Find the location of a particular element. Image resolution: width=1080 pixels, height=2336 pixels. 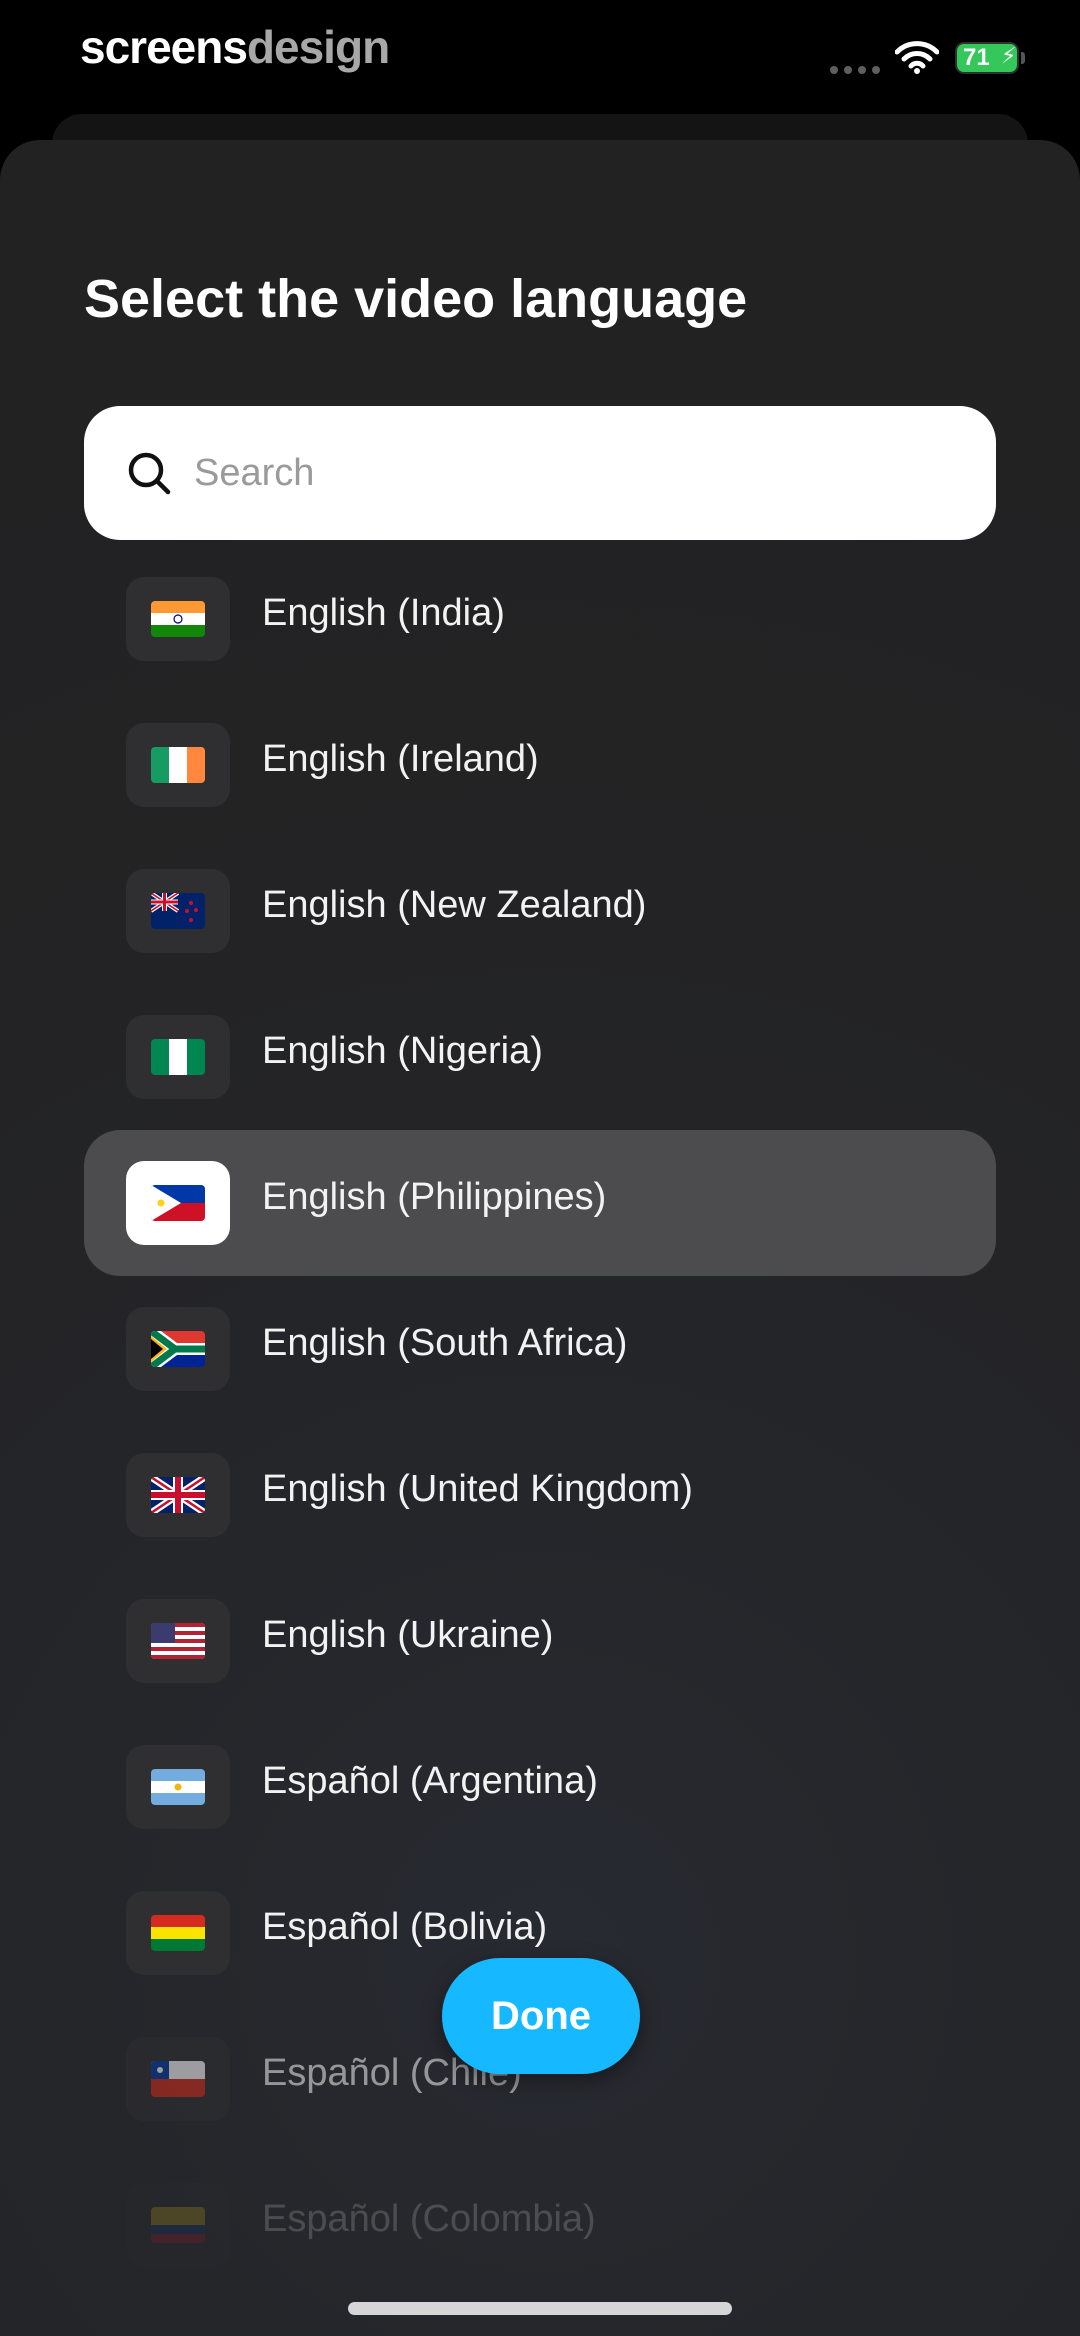

language-label: English (Nigeria) is located at coordinates (402, 1051).